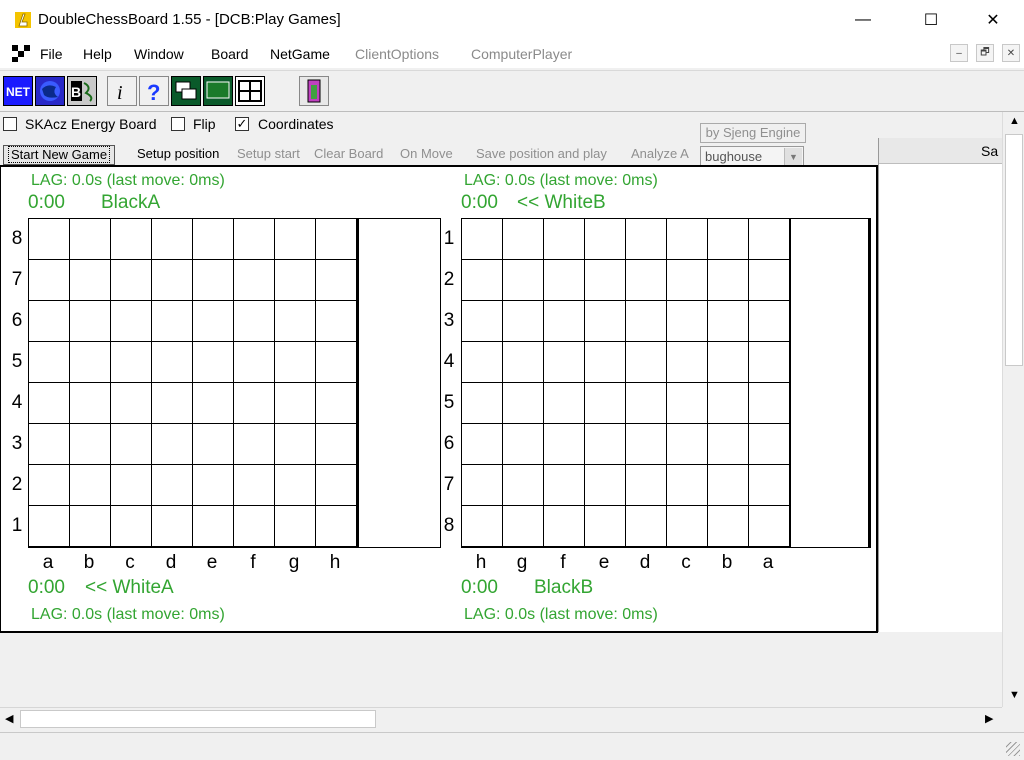  Describe the element at coordinates (941, 151) in the screenshot. I see `side-panel-header: Sa` at that location.